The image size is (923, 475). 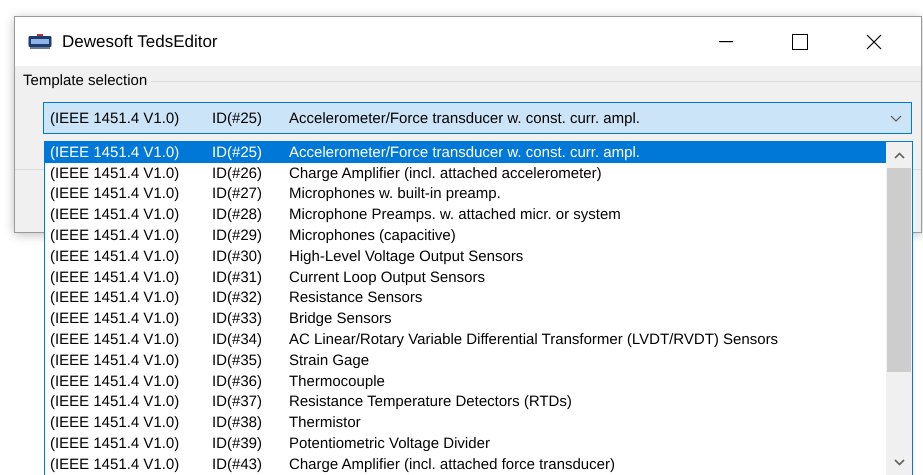 What do you see at coordinates (896, 118) in the screenshot?
I see `chevron-down-icon` at bounding box center [896, 118].